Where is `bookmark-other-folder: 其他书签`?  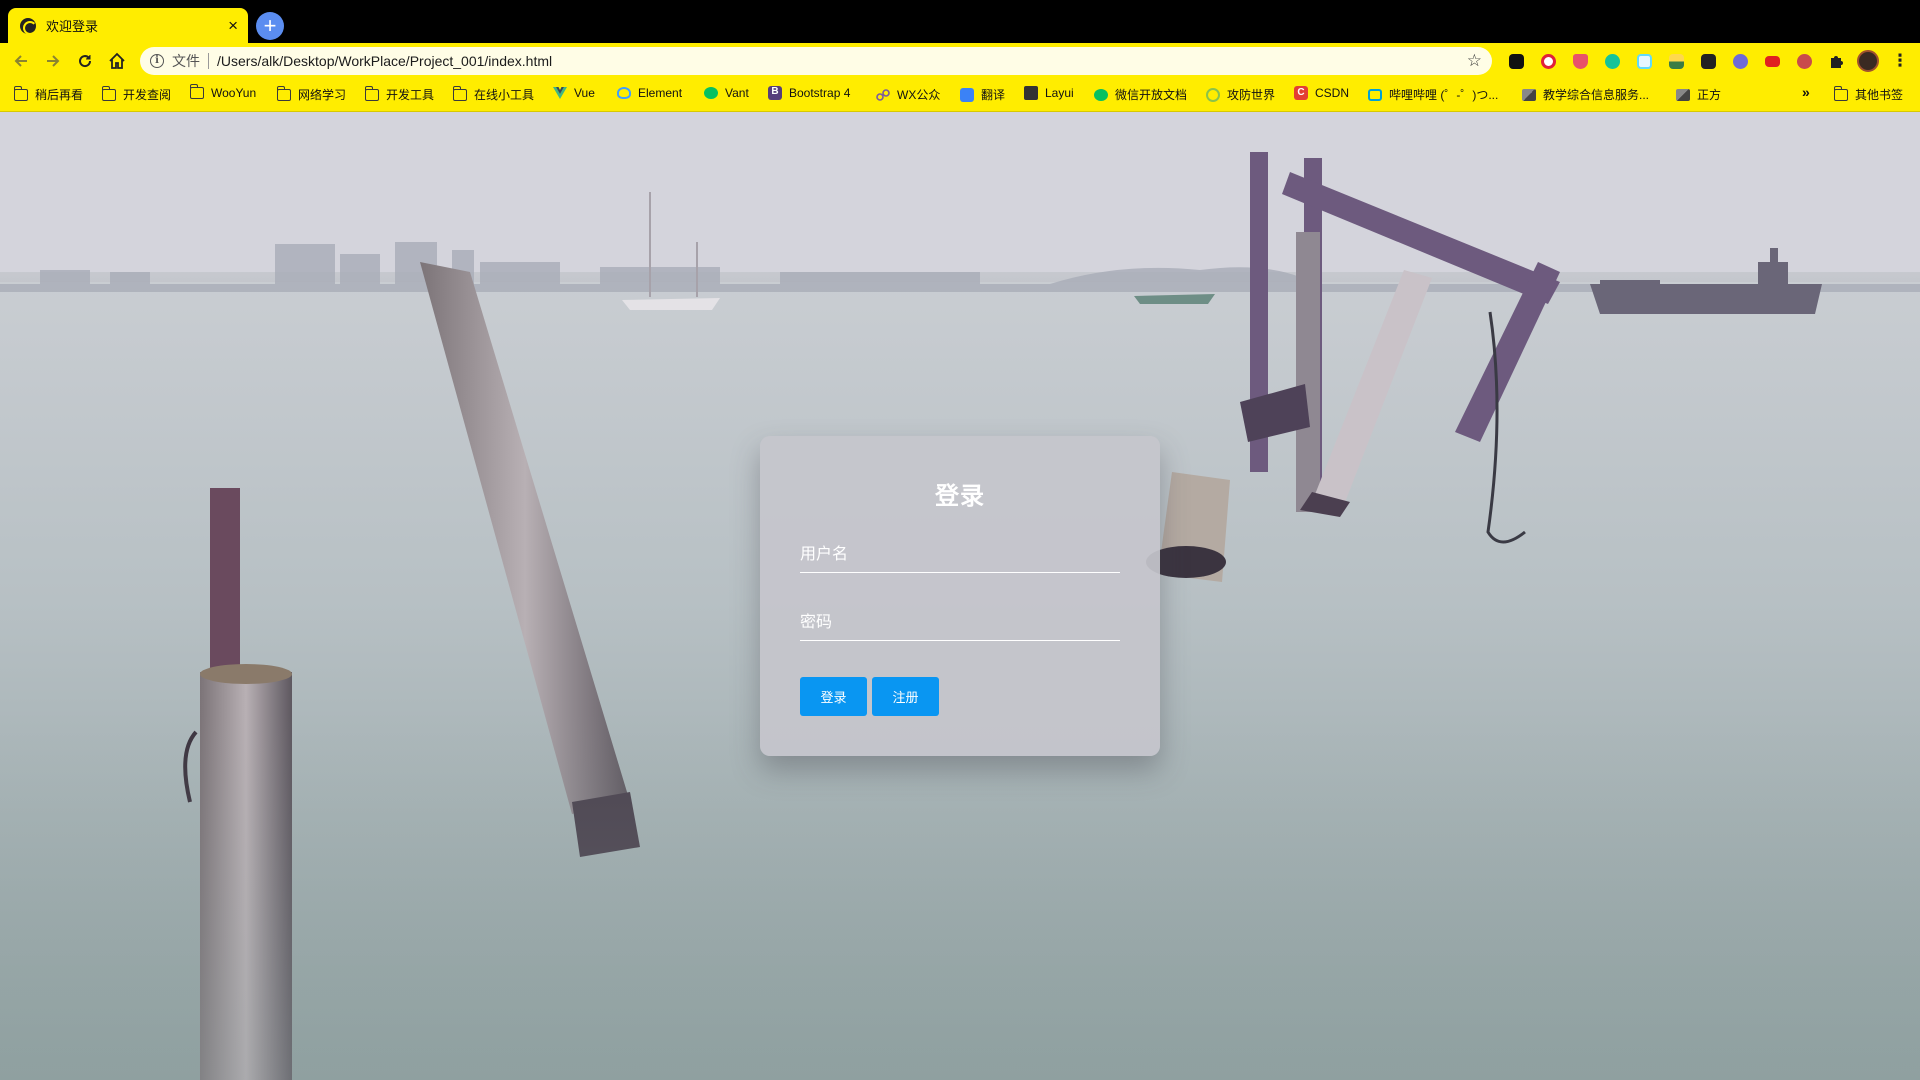 bookmark-other-folder: 其他书签 is located at coordinates (1868, 94).